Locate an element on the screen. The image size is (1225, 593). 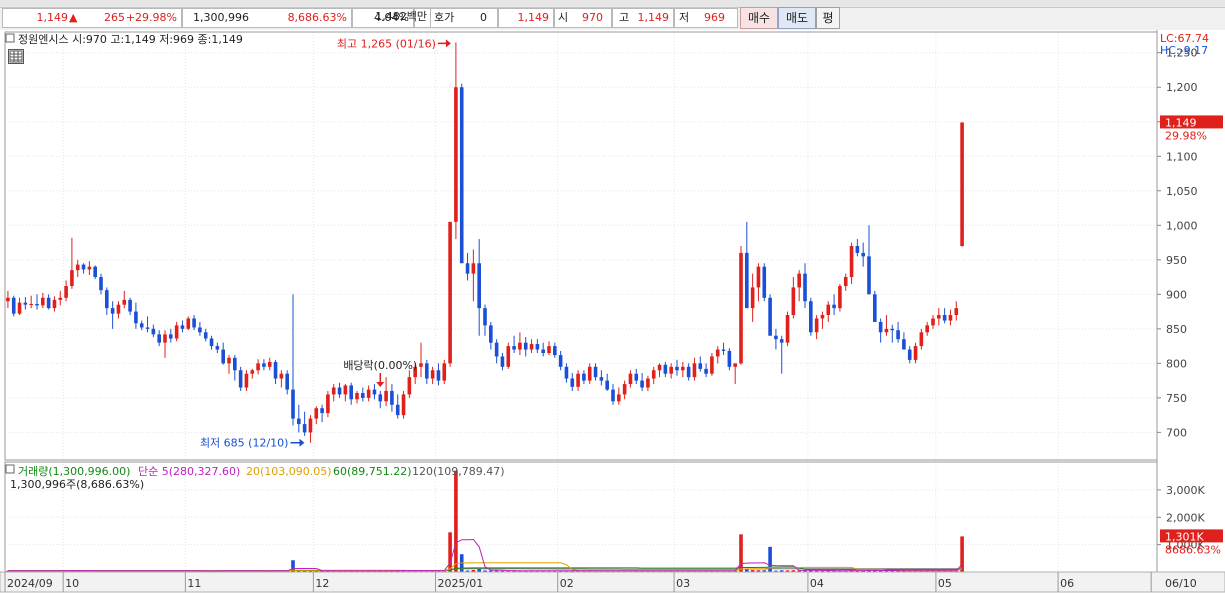
hoga-box: 호가 0 is located at coordinates (464, 18).